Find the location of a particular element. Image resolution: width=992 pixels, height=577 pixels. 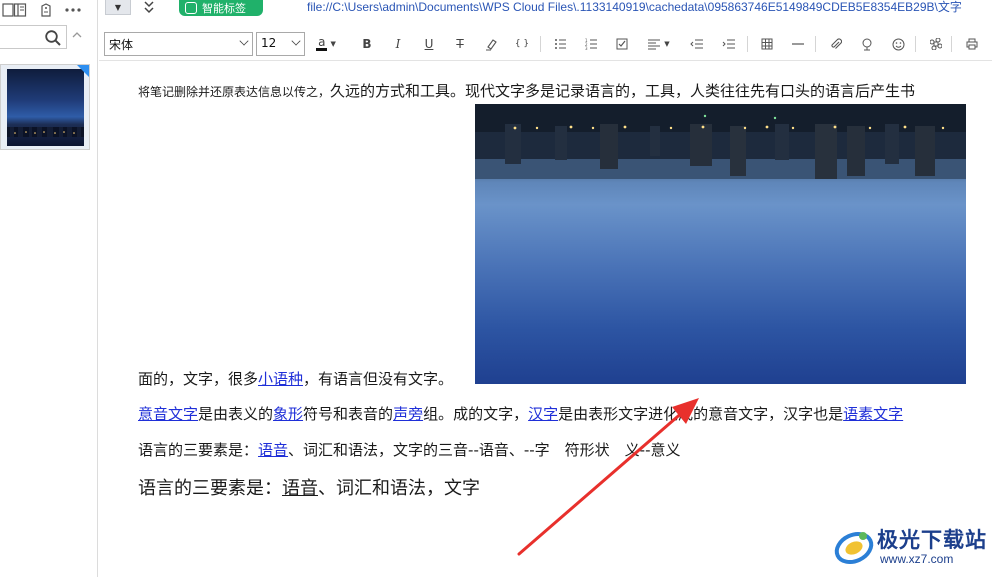

chevron-up-icon is located at coordinates (77, 35).